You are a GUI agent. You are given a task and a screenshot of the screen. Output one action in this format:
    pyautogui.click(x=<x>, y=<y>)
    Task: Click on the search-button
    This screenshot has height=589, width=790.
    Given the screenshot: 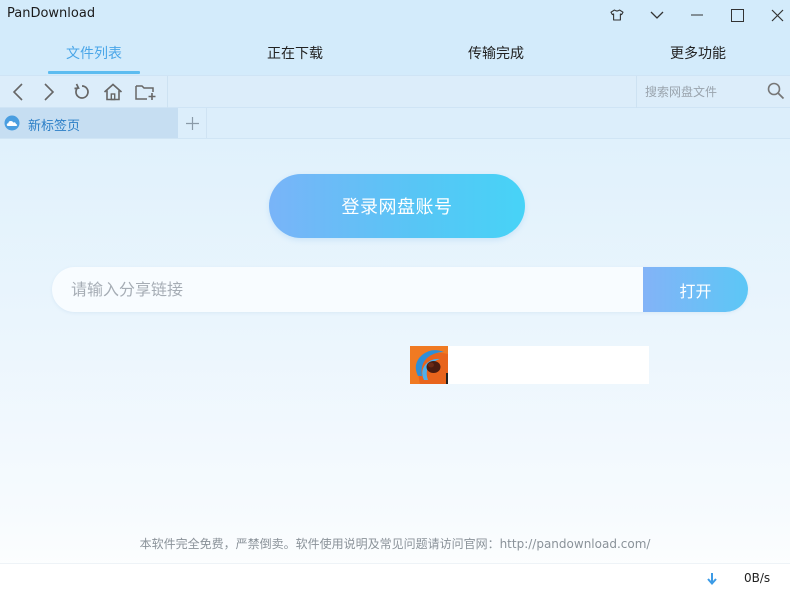 What is the action you would take?
    pyautogui.click(x=777, y=92)
    